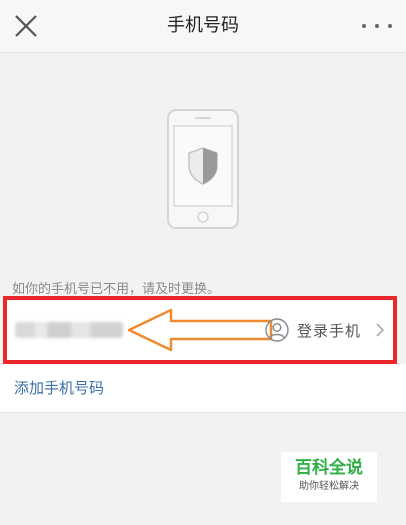 The image size is (406, 525). I want to click on more-icon, so click(364, 26).